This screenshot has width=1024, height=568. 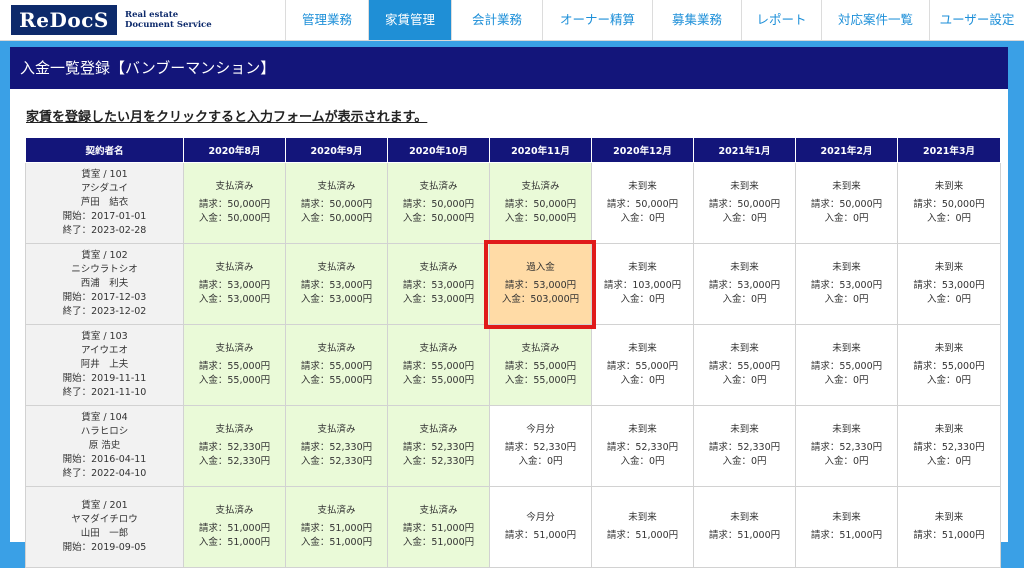 I want to click on month-cell: 今月分 請求：52,330円 入金：0円, so click(x=540, y=446).